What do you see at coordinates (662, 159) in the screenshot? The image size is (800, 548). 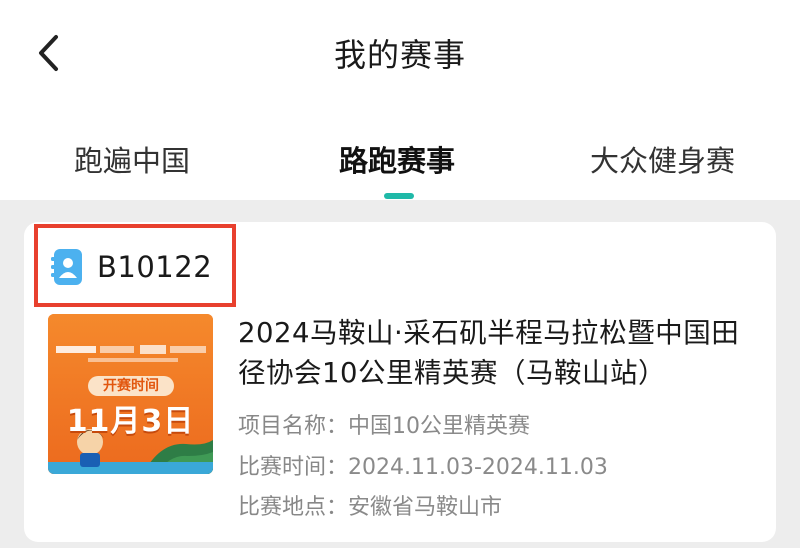 I see `tab-public-fitness: 大众健身赛` at bounding box center [662, 159].